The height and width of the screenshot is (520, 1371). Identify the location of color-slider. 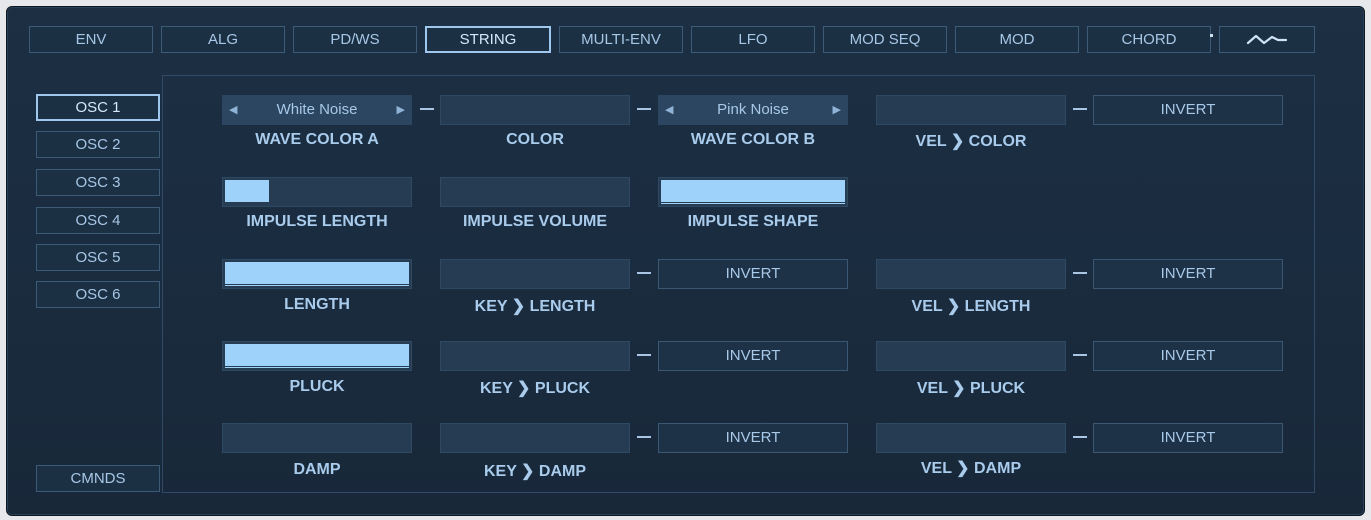
(535, 110).